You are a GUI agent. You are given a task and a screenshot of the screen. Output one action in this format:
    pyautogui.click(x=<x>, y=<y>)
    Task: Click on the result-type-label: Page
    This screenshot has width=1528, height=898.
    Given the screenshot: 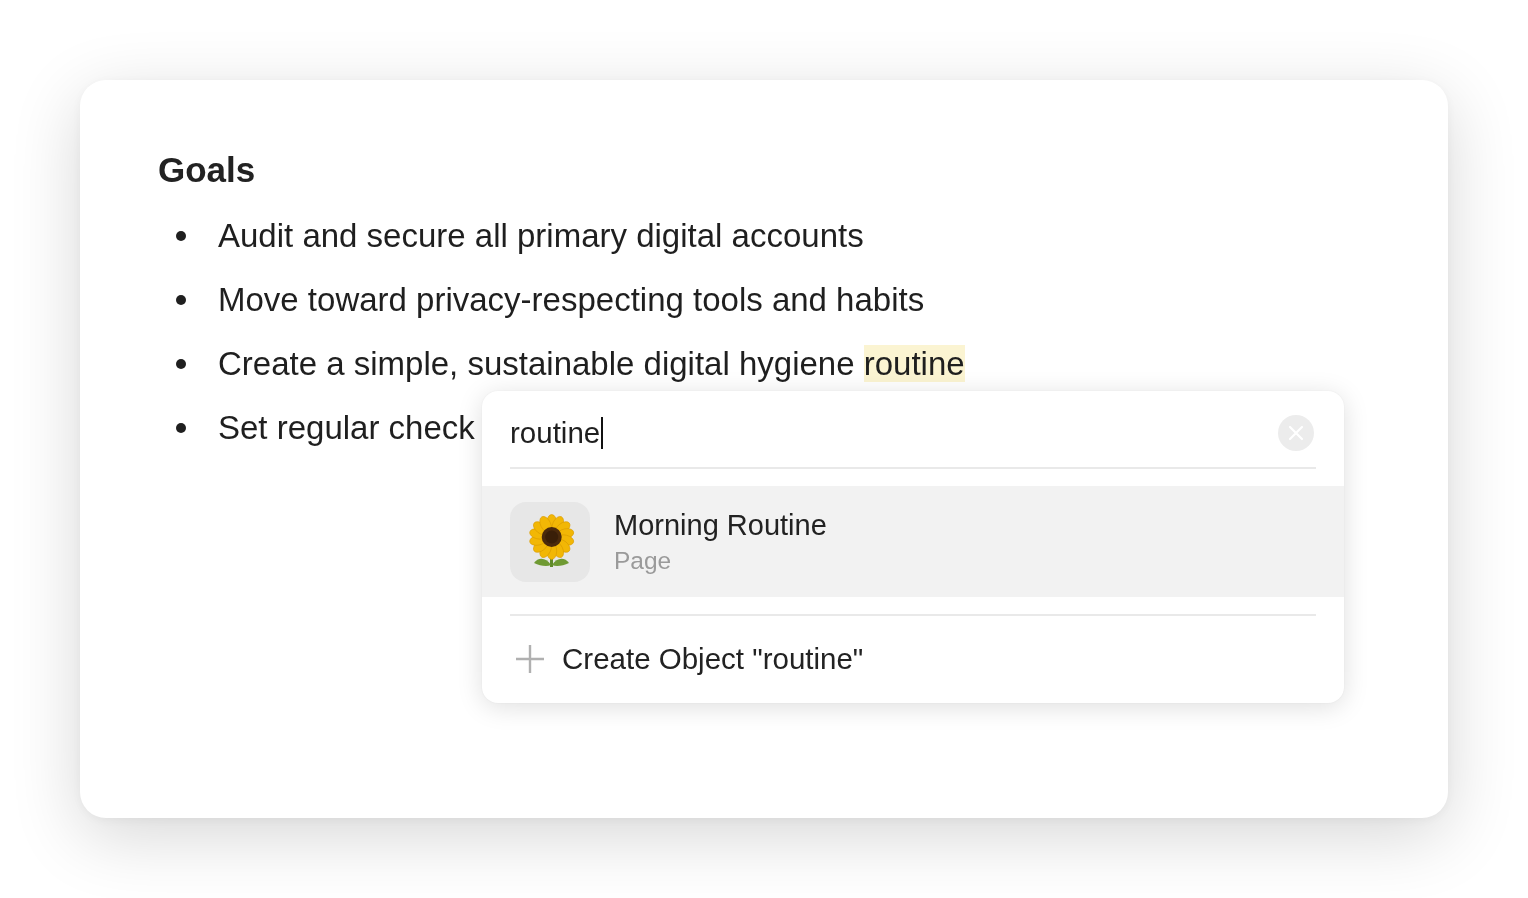 What is the action you would take?
    pyautogui.click(x=643, y=560)
    